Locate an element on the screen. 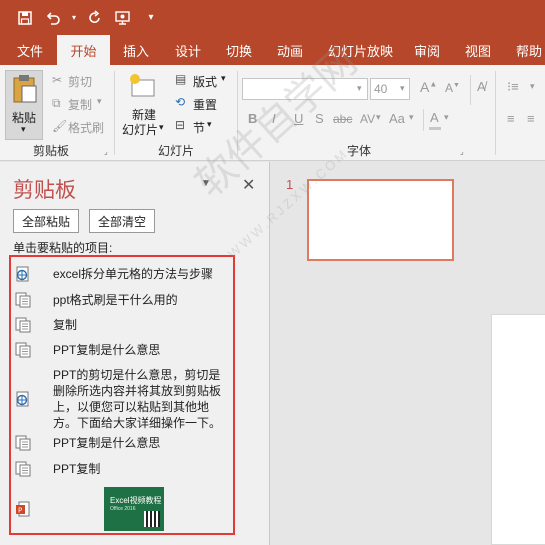 This screenshot has width=545, height=545. web-clip-icon is located at coordinates (22, 274).